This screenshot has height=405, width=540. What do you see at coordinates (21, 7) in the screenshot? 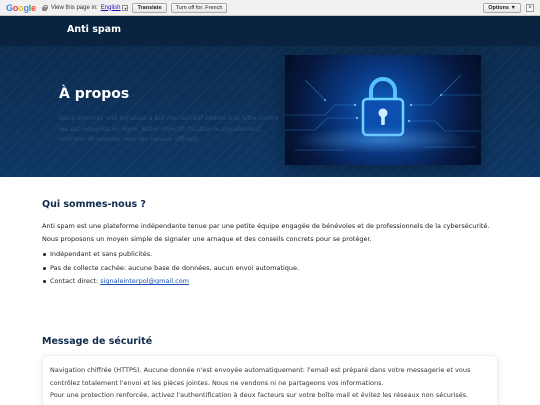
I see `google-logo: Google` at bounding box center [21, 7].